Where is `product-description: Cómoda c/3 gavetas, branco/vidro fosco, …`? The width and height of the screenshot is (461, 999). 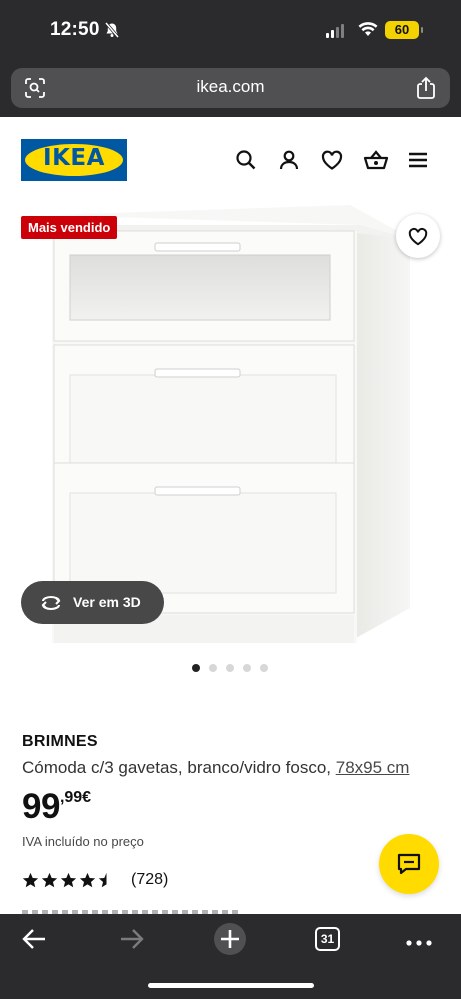 product-description: Cómoda c/3 gavetas, branco/vidro fosco, … is located at coordinates (215, 768).